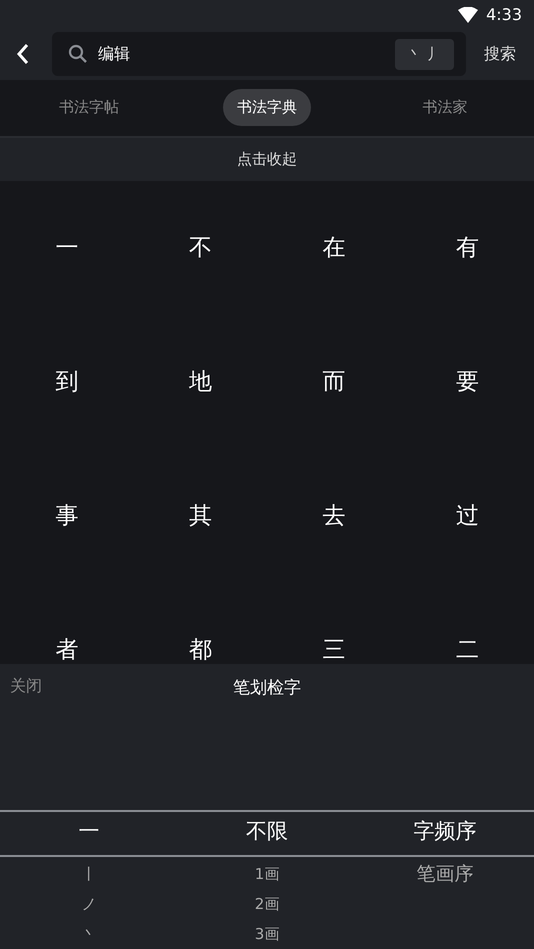 The height and width of the screenshot is (949, 534). I want to click on picker-option: 一, so click(89, 831).